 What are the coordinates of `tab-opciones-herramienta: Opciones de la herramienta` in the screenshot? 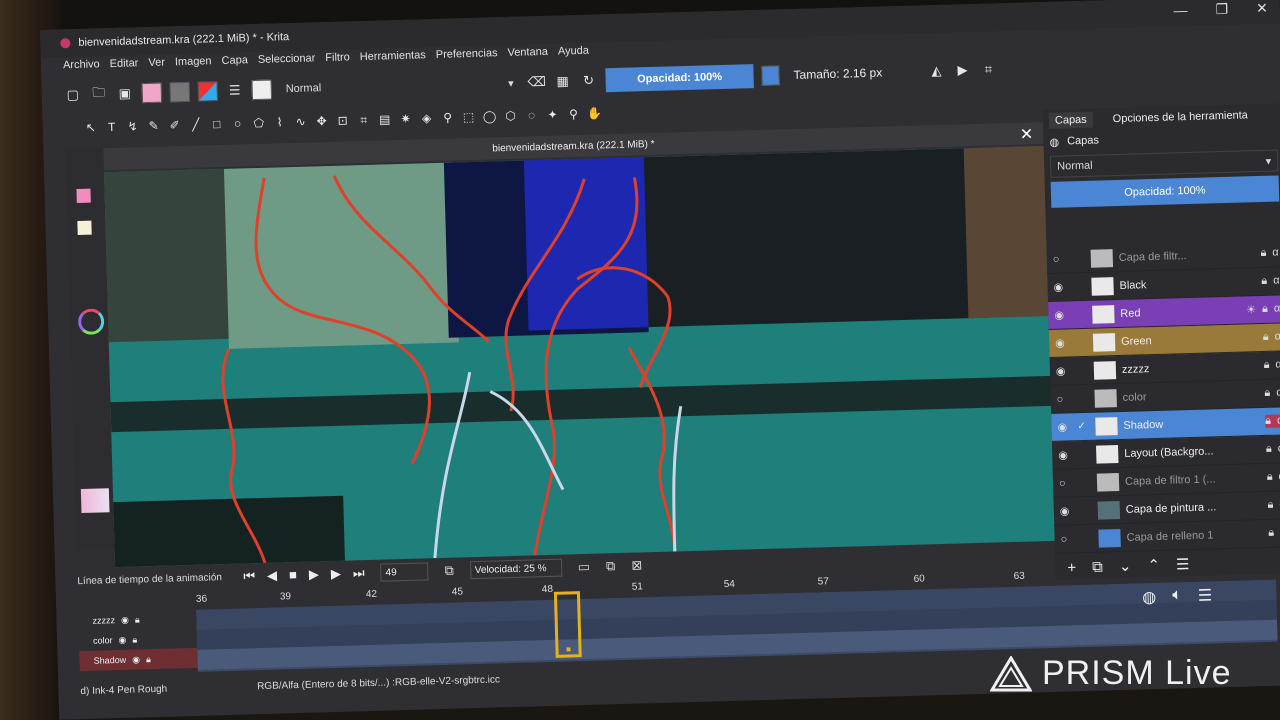 It's located at (1180, 117).